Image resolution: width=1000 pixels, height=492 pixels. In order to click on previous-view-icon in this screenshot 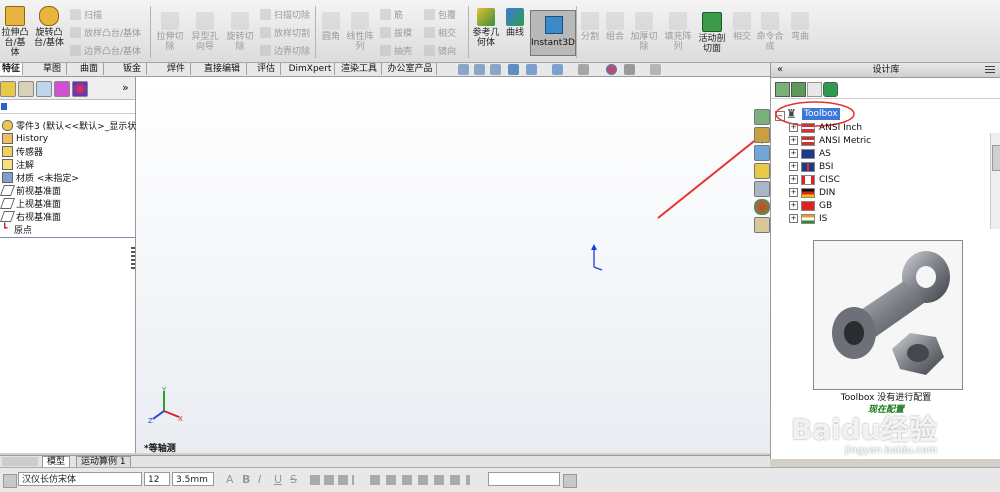, I will do `click(495, 69)`.